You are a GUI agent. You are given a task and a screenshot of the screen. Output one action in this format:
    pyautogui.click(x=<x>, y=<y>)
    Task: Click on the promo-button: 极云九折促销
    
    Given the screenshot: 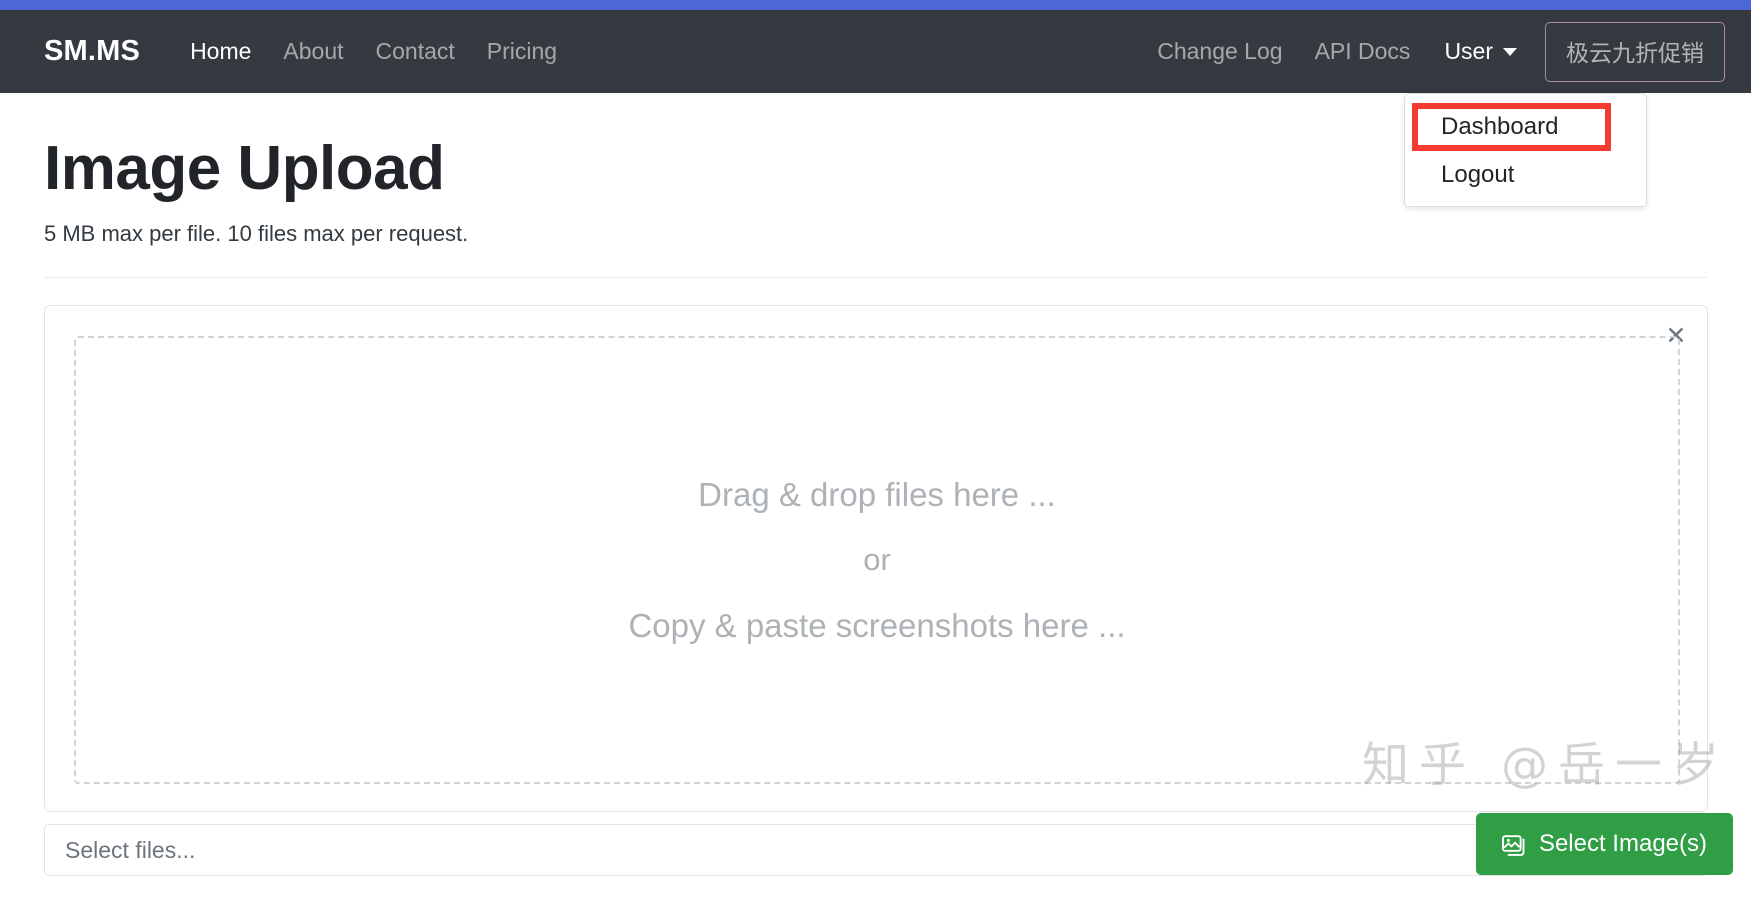 What is the action you would take?
    pyautogui.click(x=1635, y=51)
    